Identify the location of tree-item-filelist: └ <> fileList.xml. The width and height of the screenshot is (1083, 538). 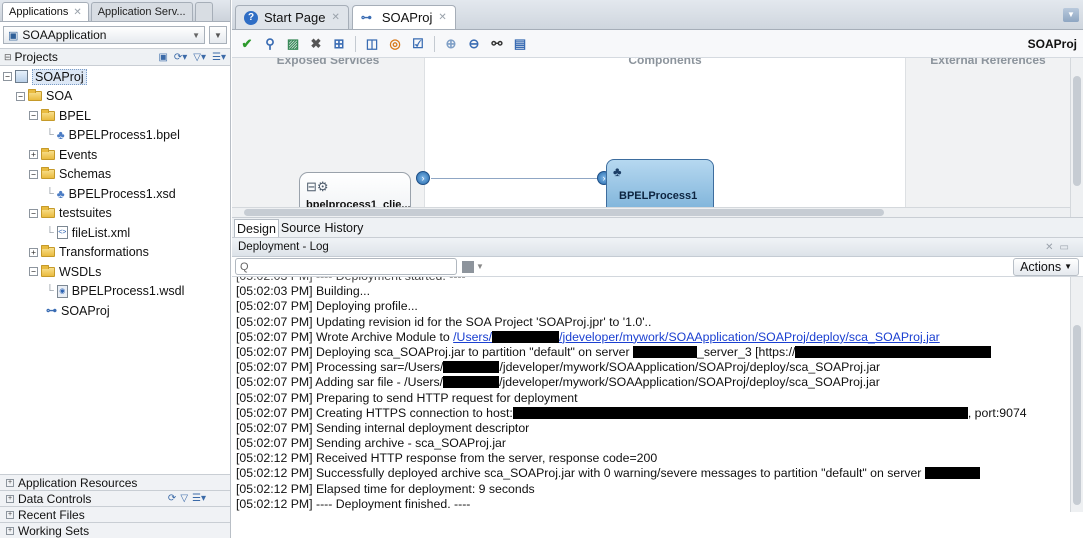
(115, 233).